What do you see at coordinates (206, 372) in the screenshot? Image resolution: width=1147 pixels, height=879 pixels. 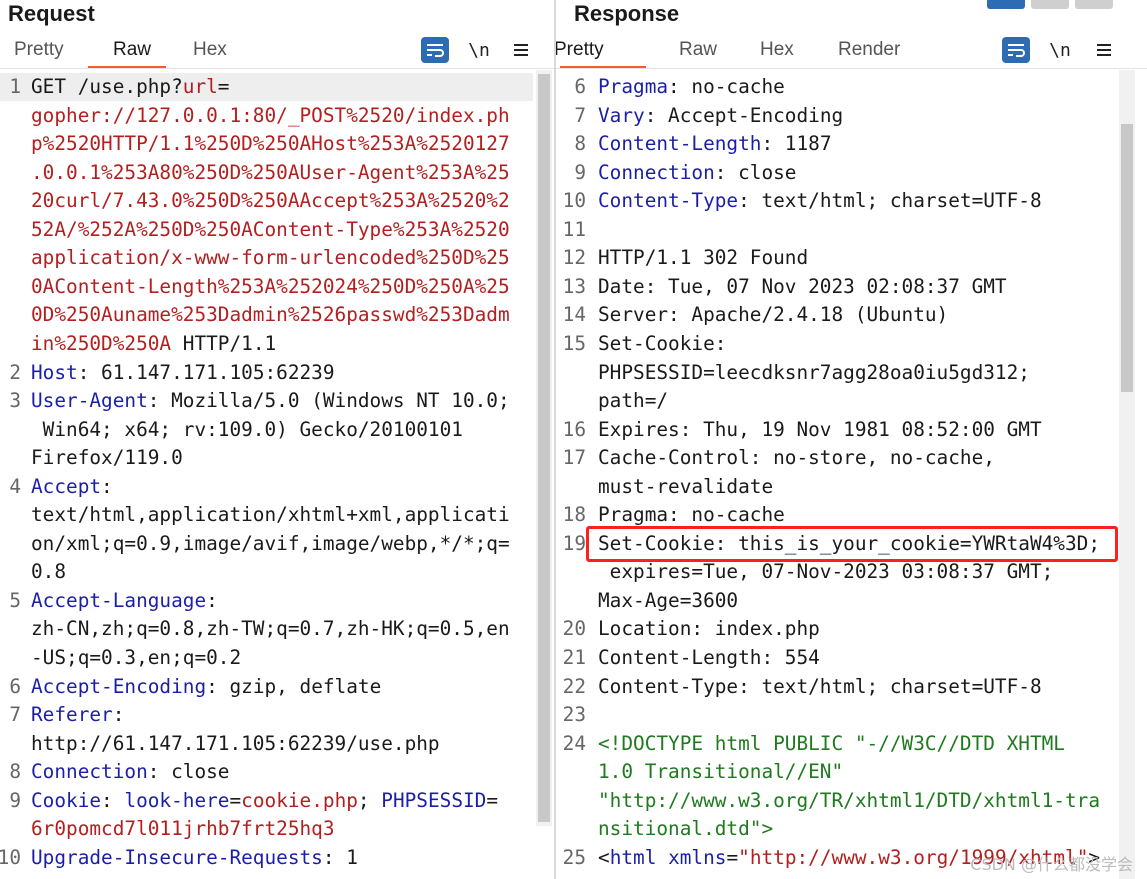 I see `plain-text-token: : 61.147.171.105:62239` at bounding box center [206, 372].